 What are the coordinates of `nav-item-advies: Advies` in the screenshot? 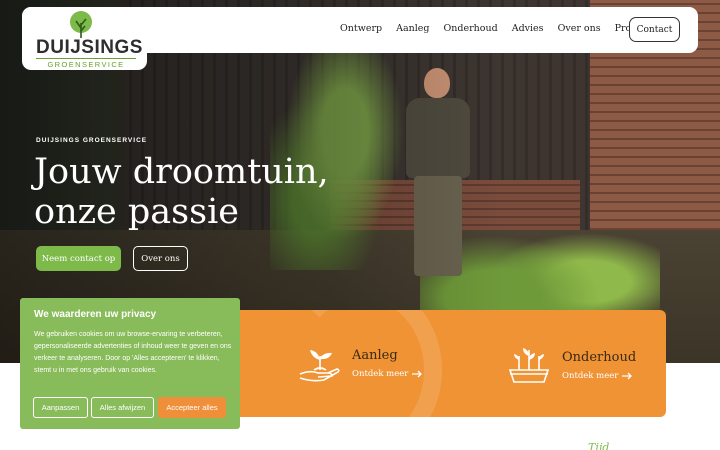 It's located at (528, 29).